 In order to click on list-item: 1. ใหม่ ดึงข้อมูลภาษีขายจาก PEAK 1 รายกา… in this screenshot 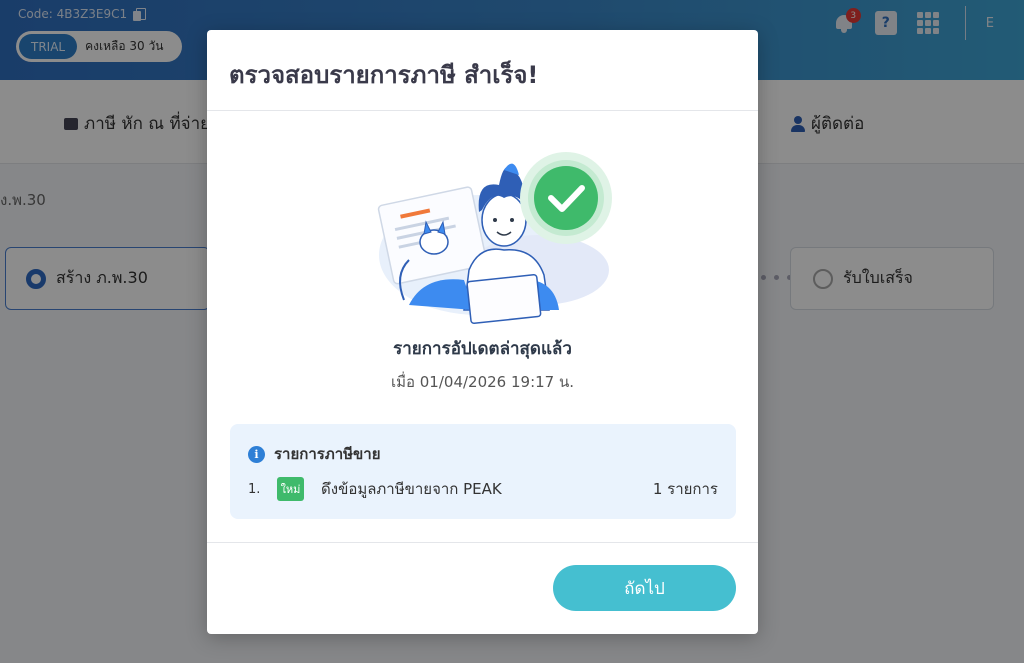, I will do `click(483, 489)`.